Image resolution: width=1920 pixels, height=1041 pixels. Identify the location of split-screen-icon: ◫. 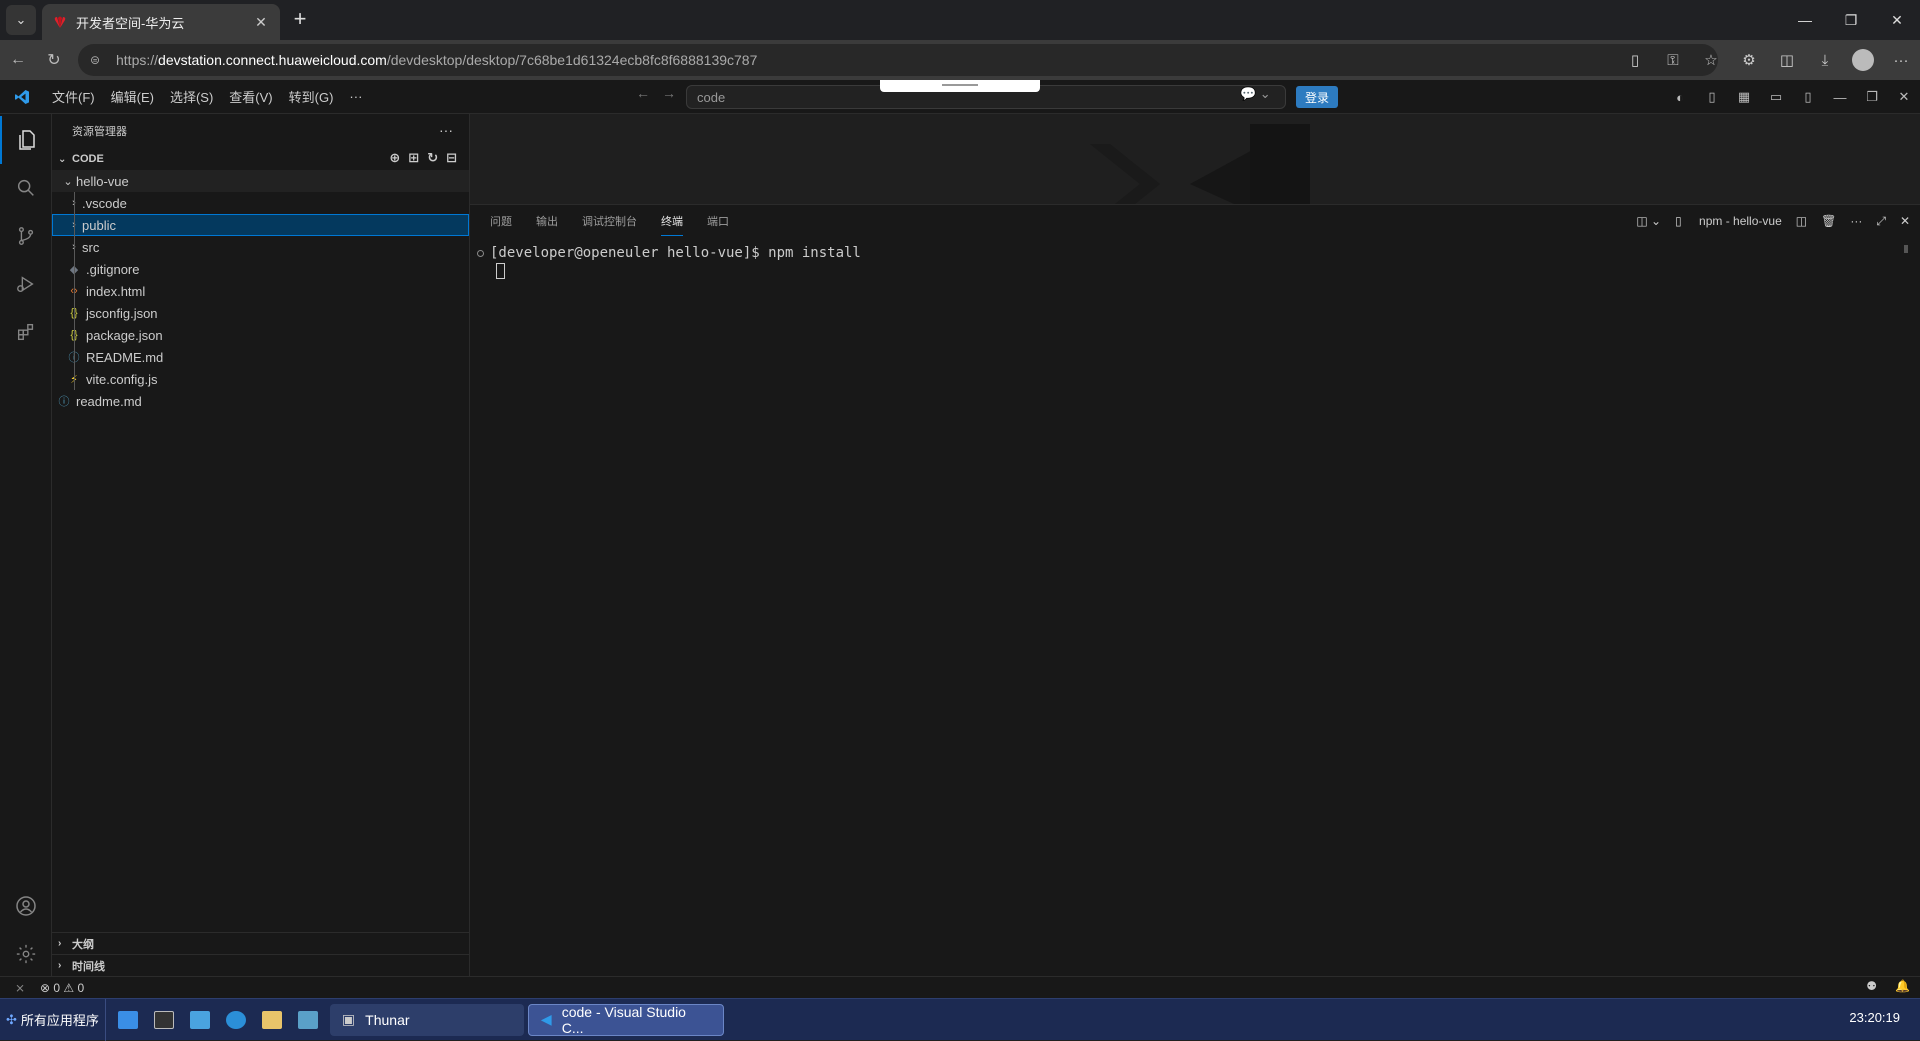
(1787, 60).